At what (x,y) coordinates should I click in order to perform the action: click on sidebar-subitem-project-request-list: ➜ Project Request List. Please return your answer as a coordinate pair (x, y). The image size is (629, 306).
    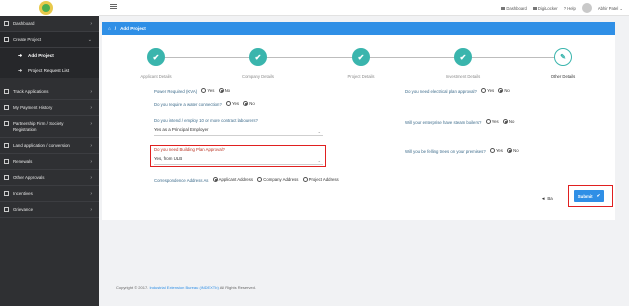
    Looking at the image, I should click on (49, 70).